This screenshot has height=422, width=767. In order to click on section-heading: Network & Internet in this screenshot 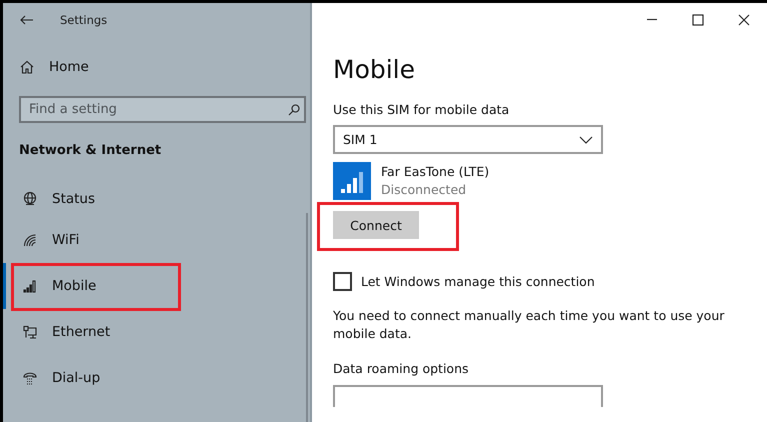, I will do `click(90, 150)`.